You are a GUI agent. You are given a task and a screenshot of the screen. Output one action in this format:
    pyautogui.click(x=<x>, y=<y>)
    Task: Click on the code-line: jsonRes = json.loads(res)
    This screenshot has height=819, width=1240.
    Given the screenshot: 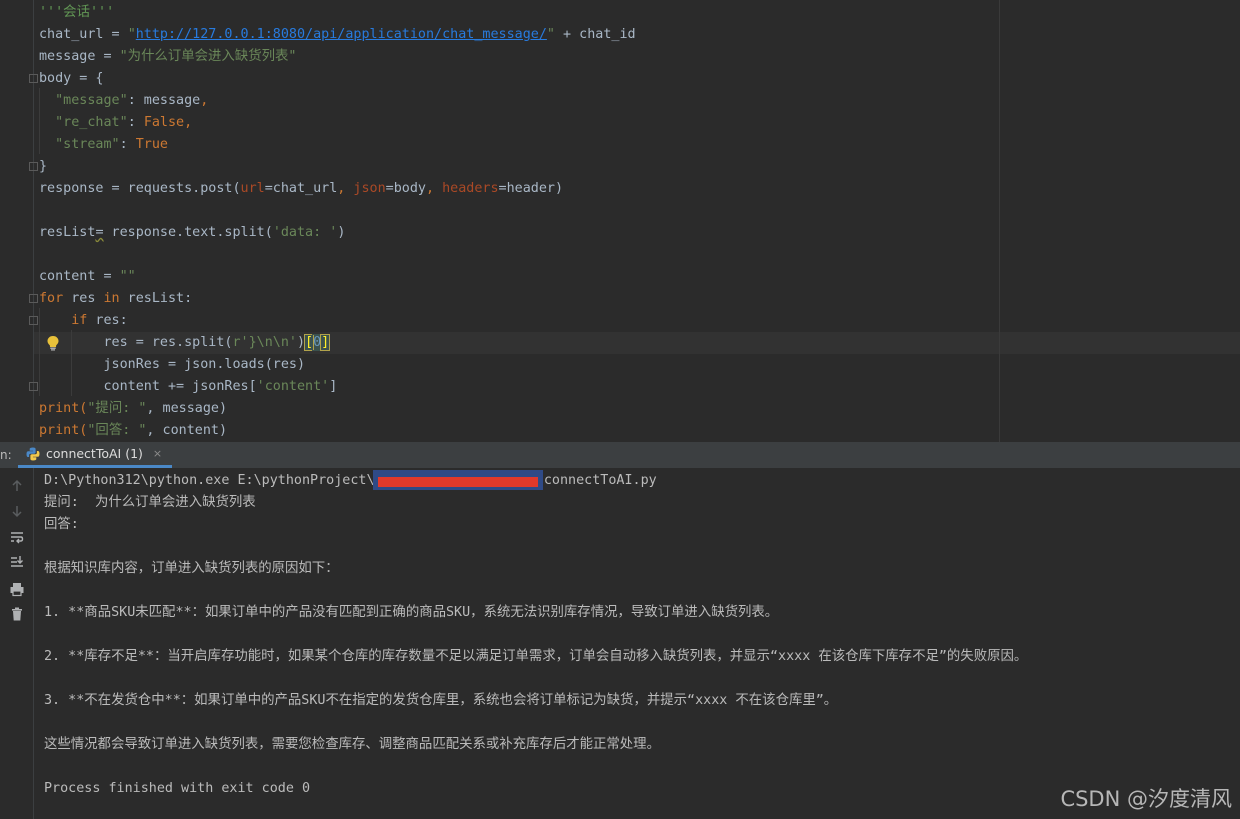 What is the action you would take?
    pyautogui.click(x=172, y=365)
    